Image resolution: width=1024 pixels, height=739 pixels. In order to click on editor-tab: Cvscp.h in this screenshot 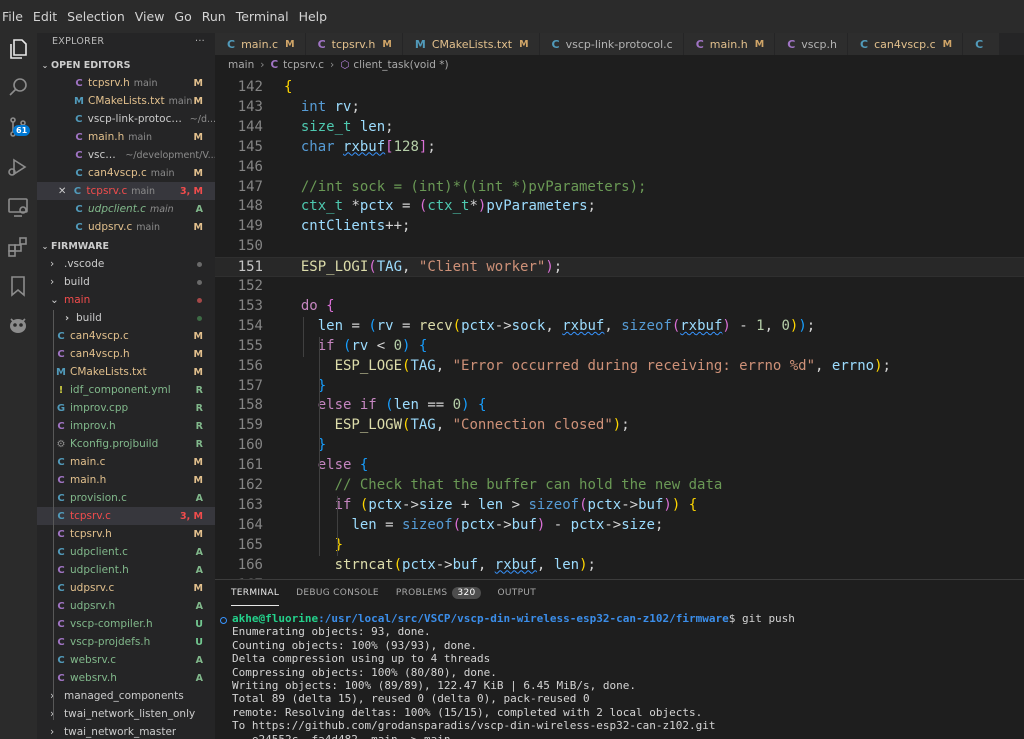, I will do `click(812, 44)`.